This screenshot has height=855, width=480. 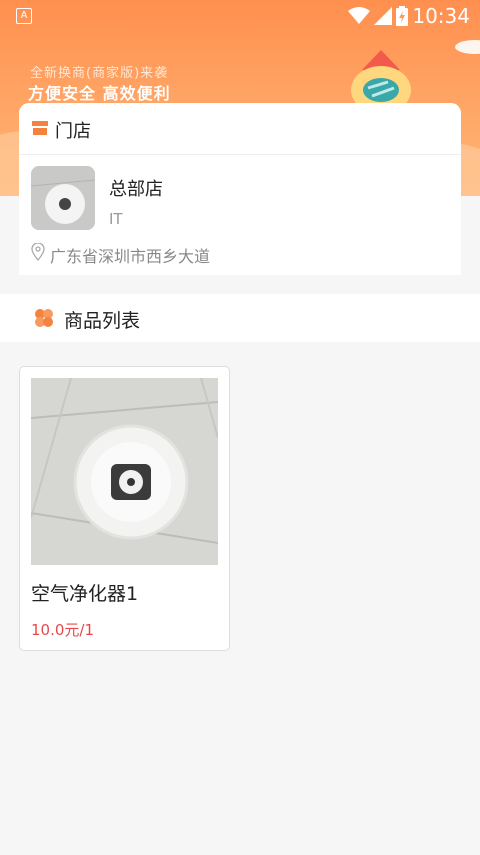 I want to click on hero-slogan: 方便安全 高效便利, so click(x=99, y=93).